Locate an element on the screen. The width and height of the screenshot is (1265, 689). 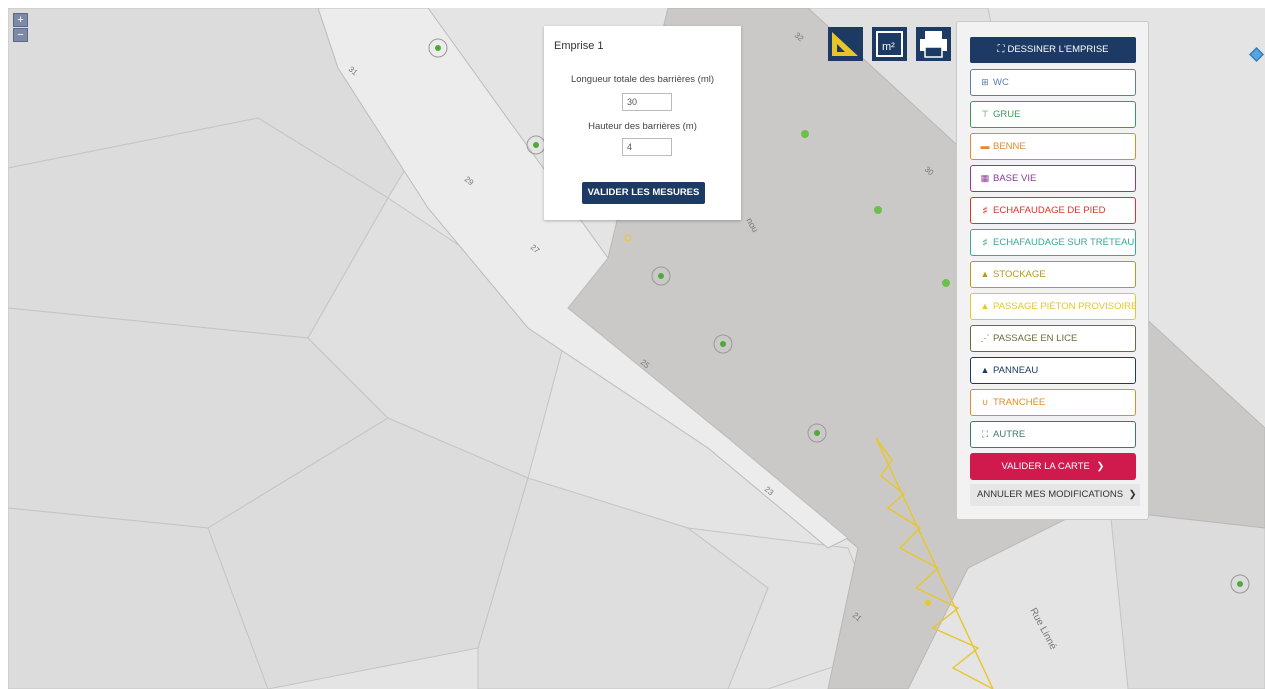
length-label: Longueur totale des barrières (ml) is located at coordinates (642, 79).